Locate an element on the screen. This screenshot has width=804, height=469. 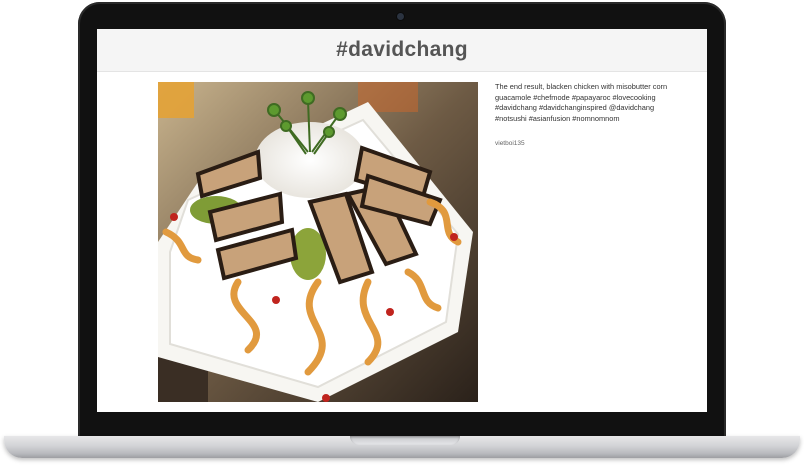
page-header: #davidchang is located at coordinates (402, 50).